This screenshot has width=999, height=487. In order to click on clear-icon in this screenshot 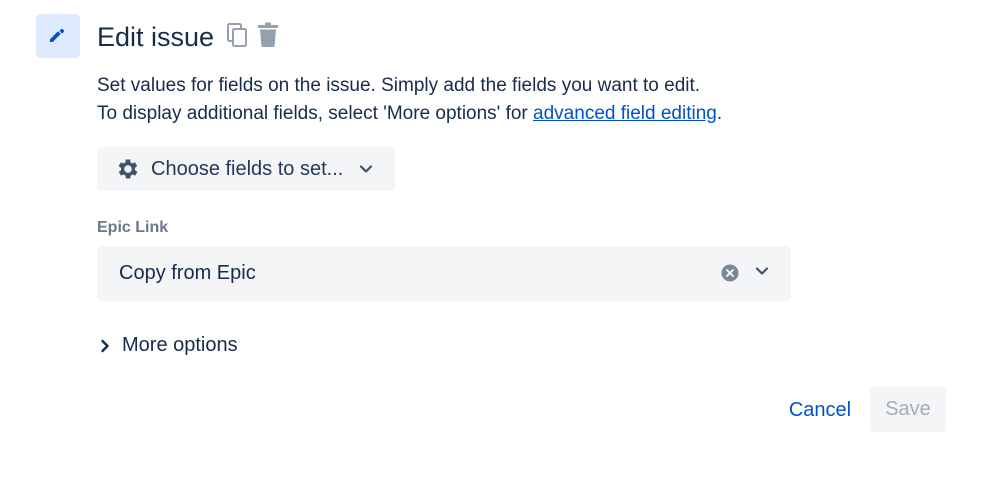, I will do `click(730, 273)`.